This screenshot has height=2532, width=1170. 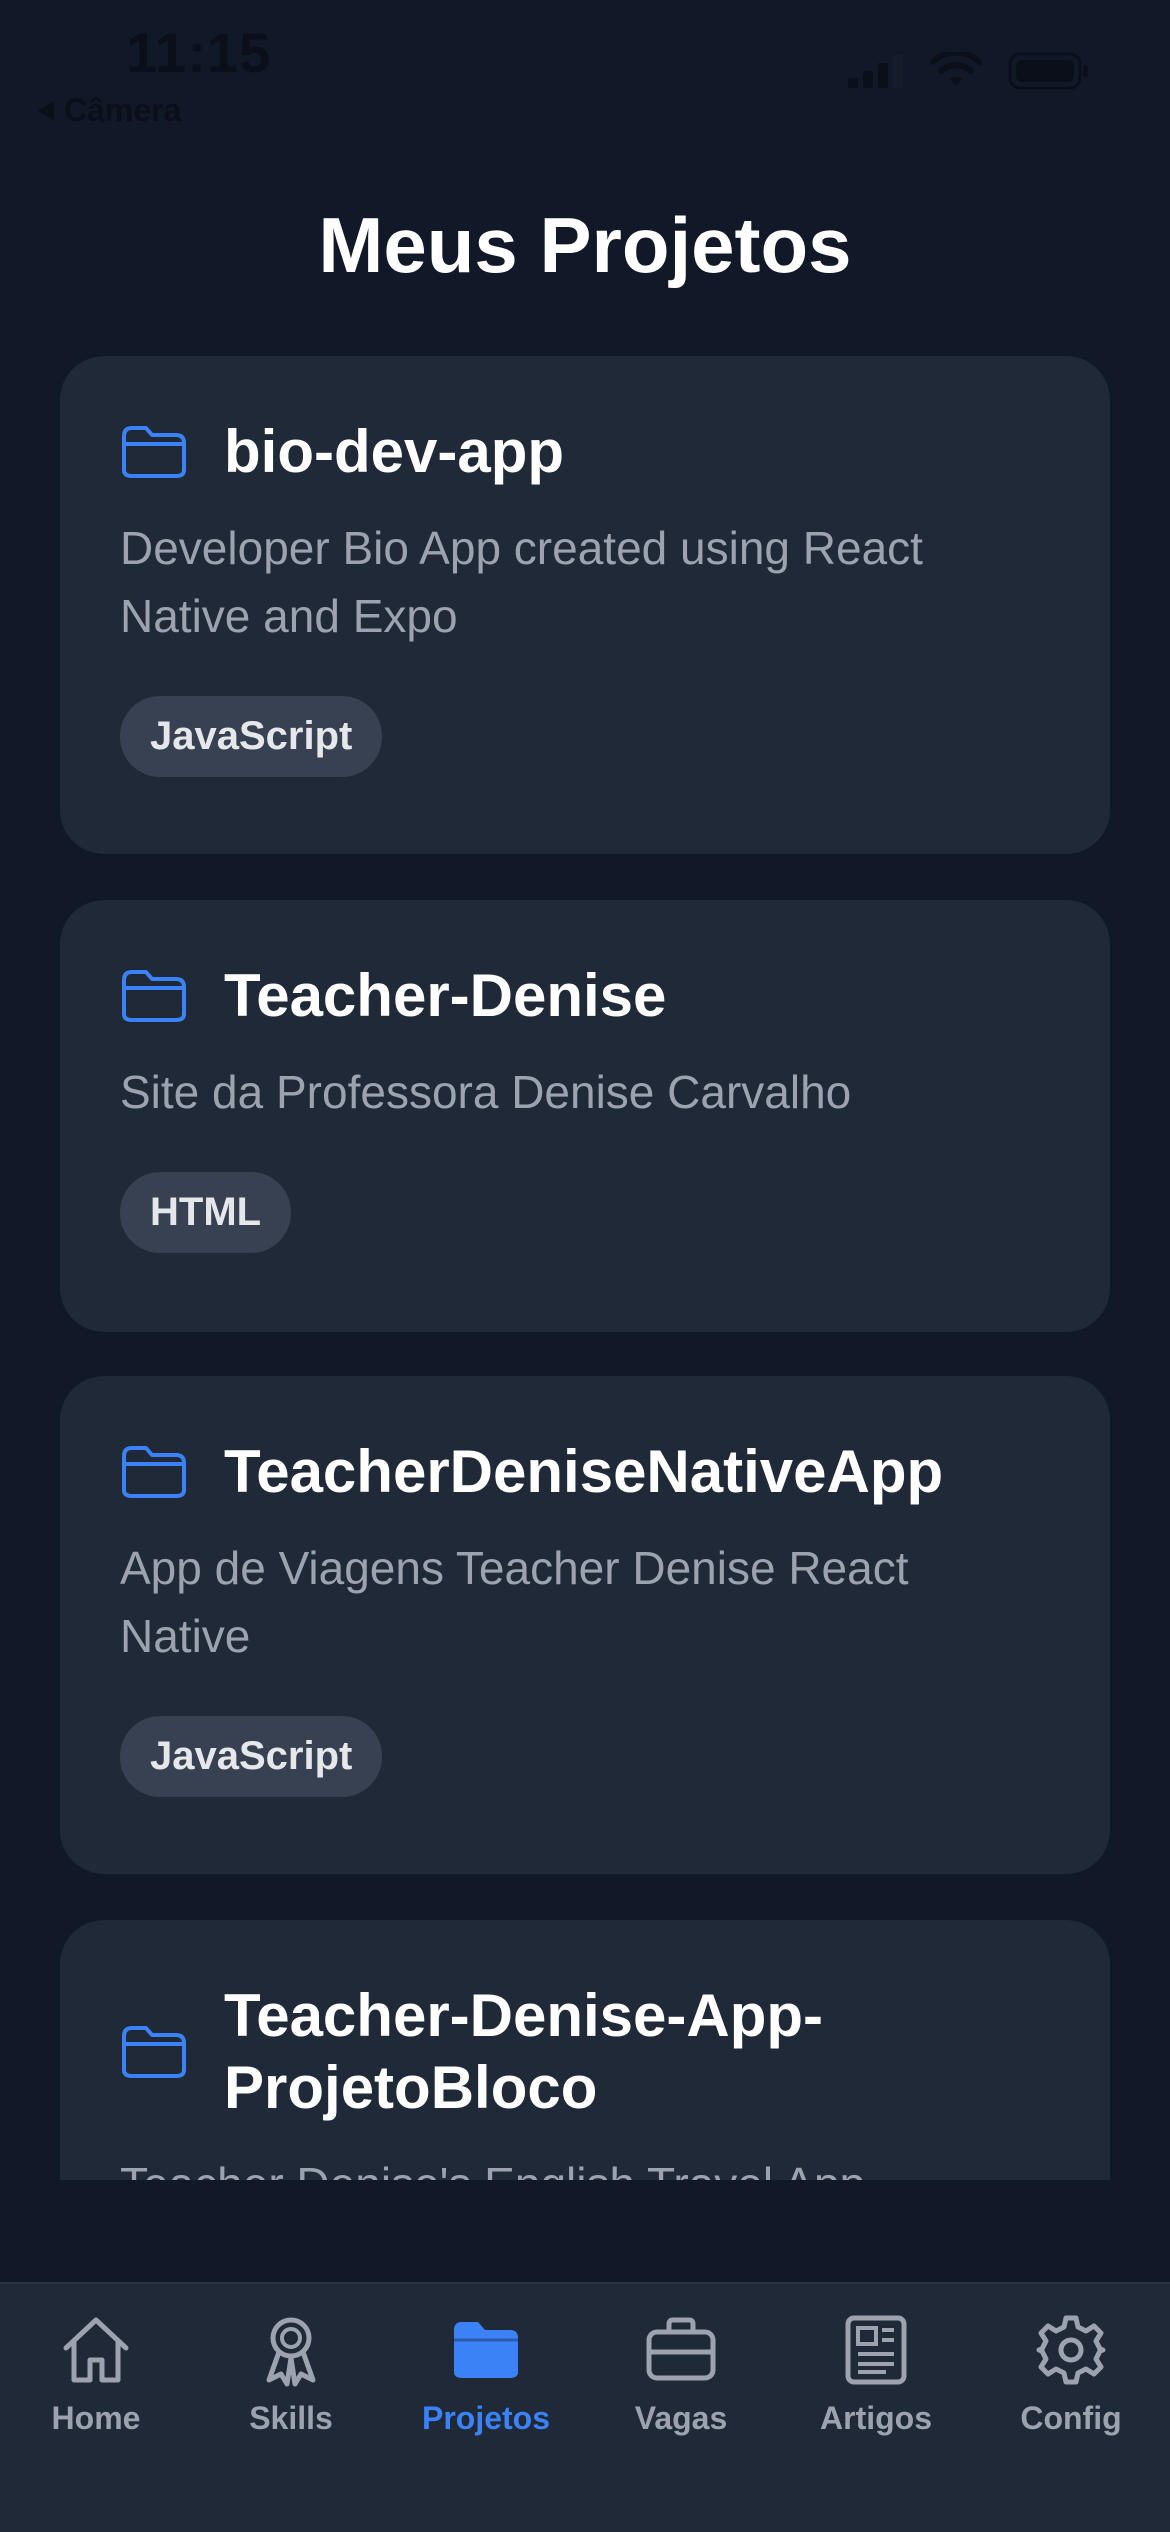 I want to click on home-icon, so click(x=96, y=2350).